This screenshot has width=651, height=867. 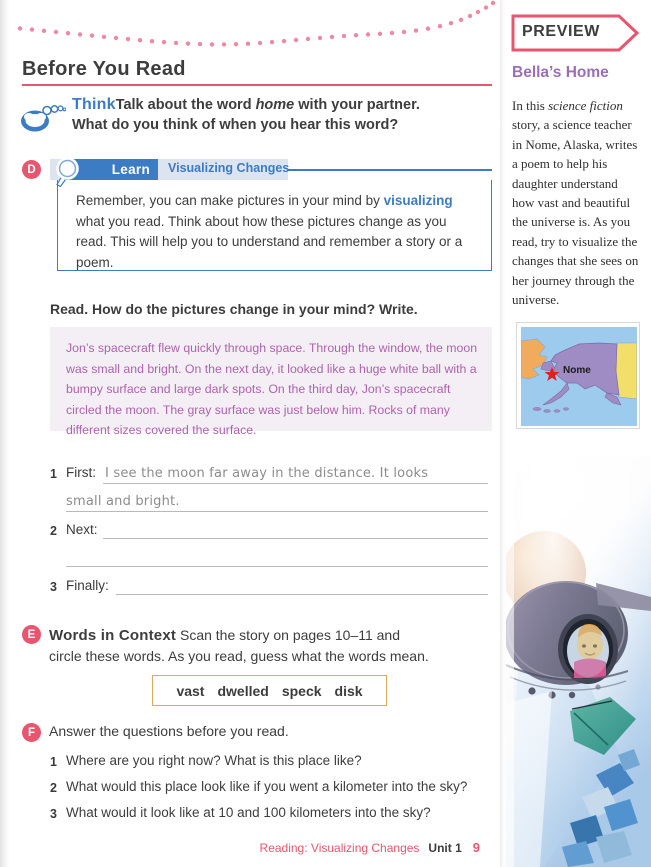 What do you see at coordinates (53, 762) in the screenshot?
I see `question-number-1: 1` at bounding box center [53, 762].